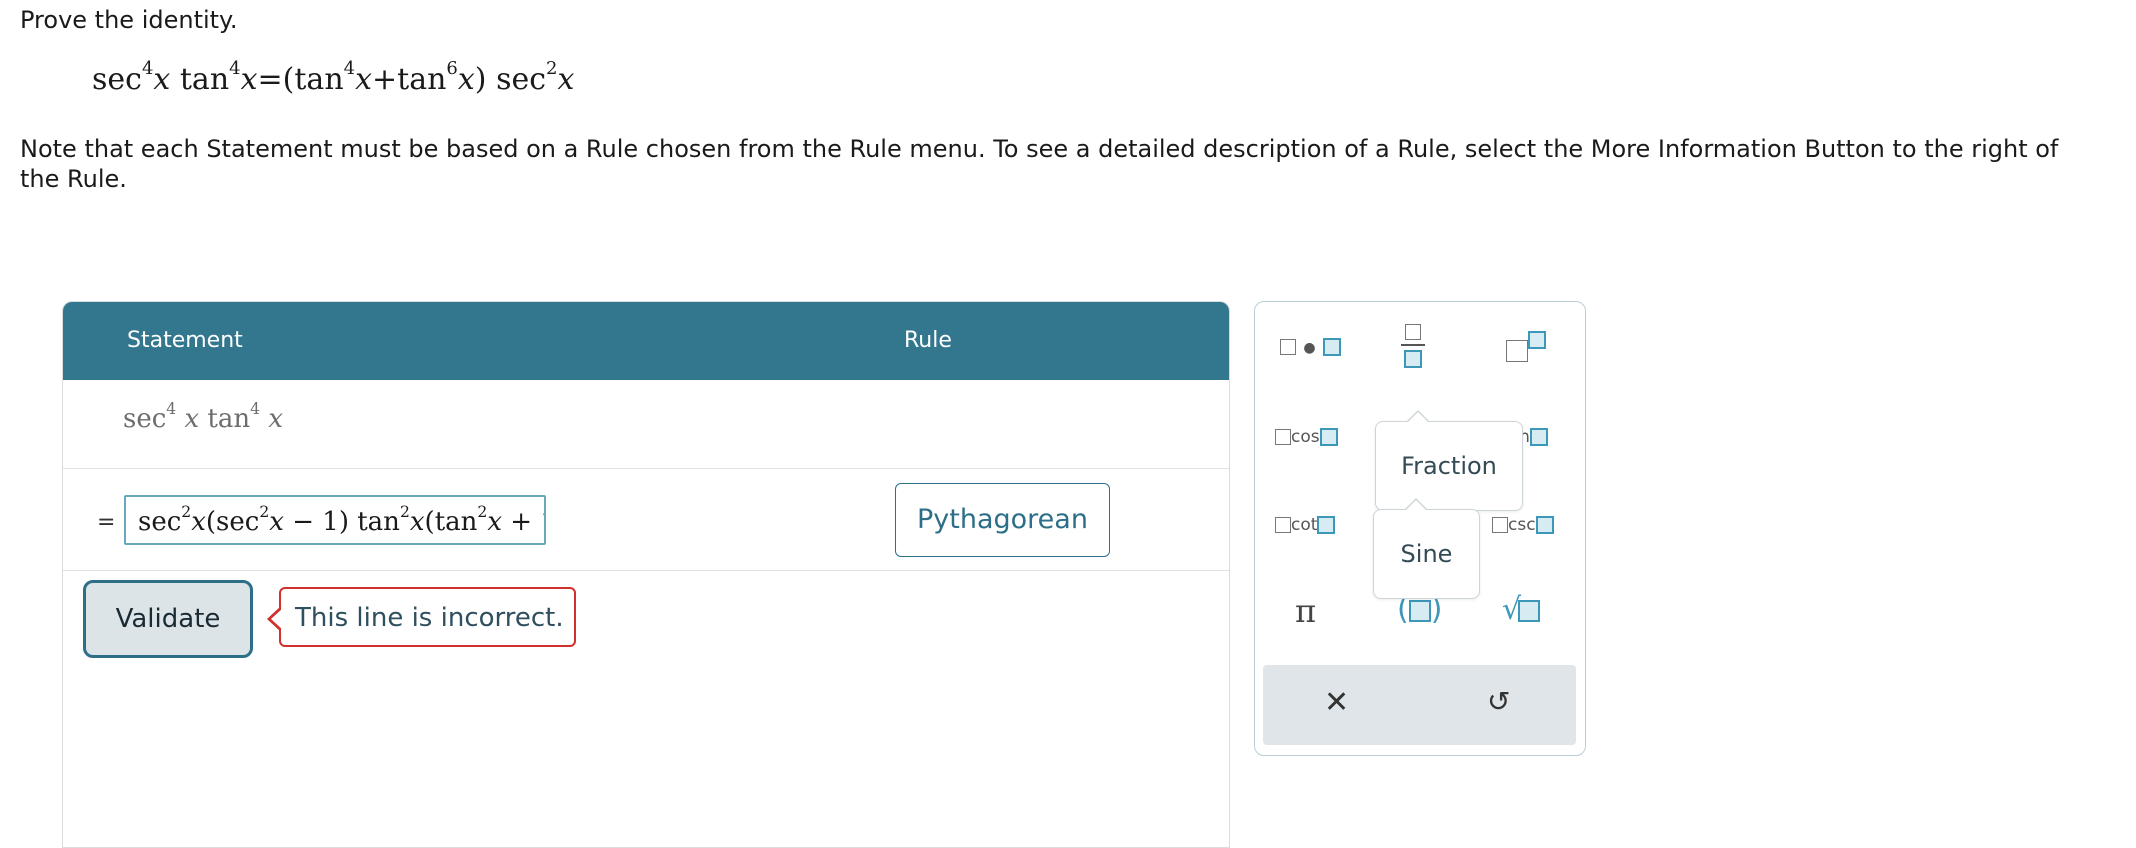 The height and width of the screenshot is (848, 2136). Describe the element at coordinates (928, 340) in the screenshot. I see `rule-column-header: Rule` at that location.